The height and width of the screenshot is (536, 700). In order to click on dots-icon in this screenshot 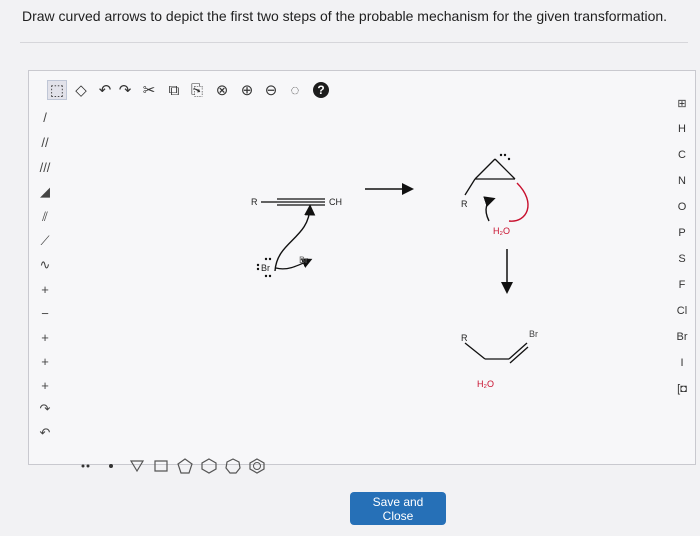, I will do `click(85, 466)`.